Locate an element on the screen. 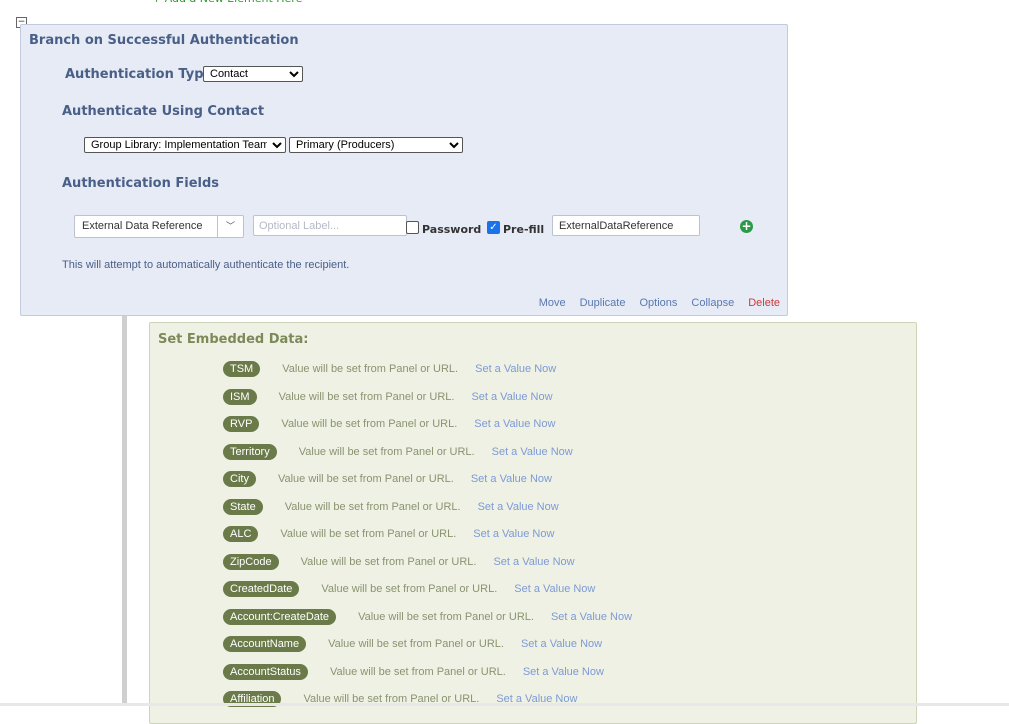  field-name-pill: AccountName is located at coordinates (265, 644).